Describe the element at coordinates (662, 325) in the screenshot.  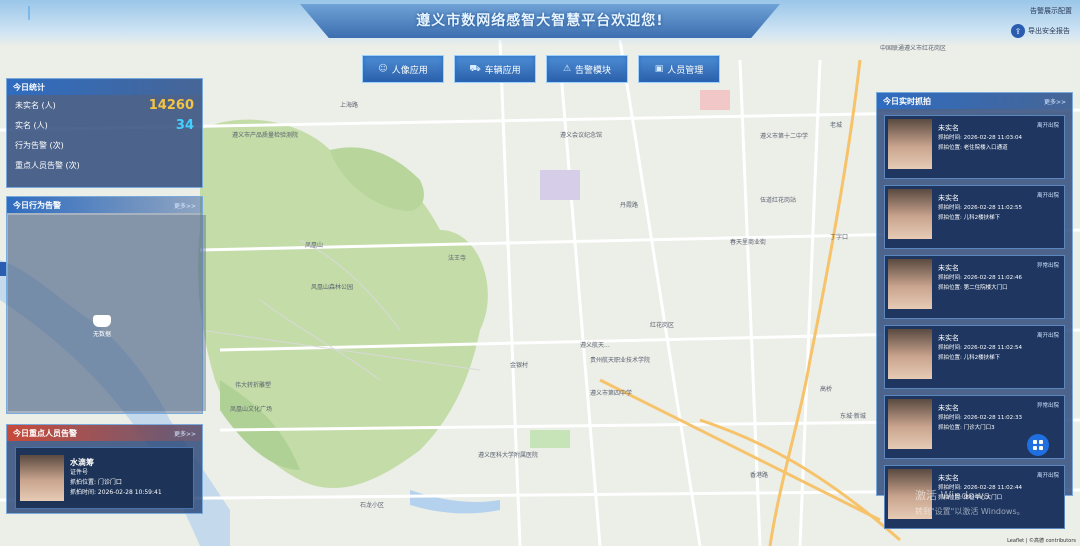
I see `map-label: 红花岗区` at that location.